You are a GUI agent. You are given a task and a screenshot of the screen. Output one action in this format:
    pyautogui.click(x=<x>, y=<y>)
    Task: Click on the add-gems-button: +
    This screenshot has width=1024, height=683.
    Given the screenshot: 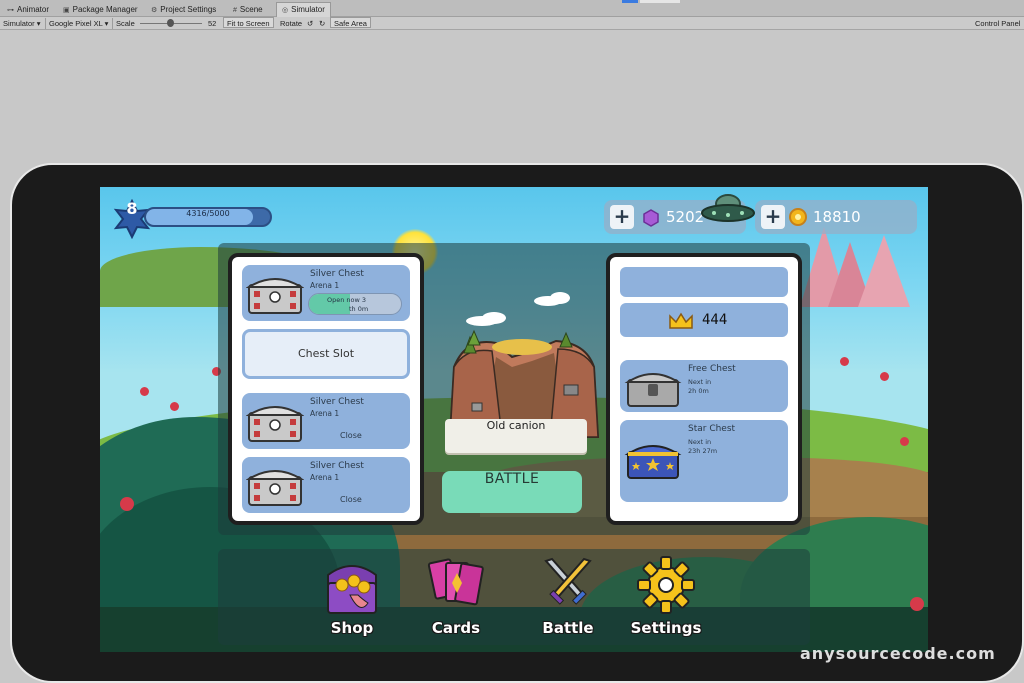 What is the action you would take?
    pyautogui.click(x=622, y=217)
    